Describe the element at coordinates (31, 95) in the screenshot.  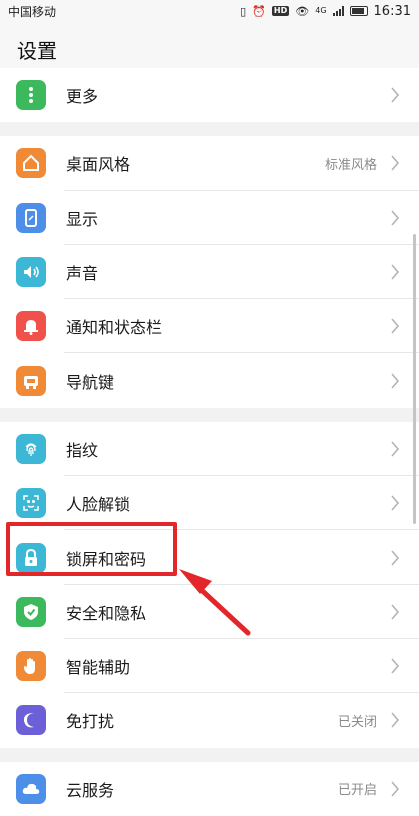
I see `more-icon` at that location.